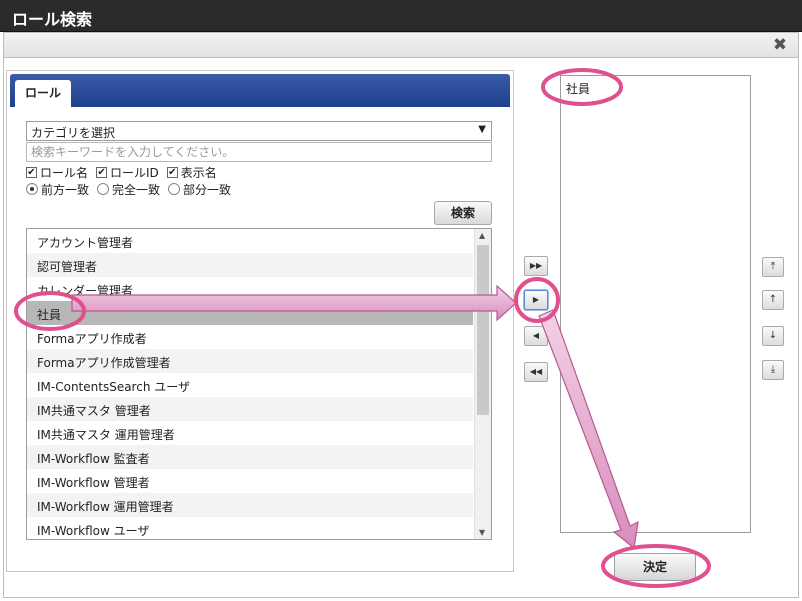  Describe the element at coordinates (536, 372) in the screenshot. I see `remove-all-button: ◀◀` at that location.